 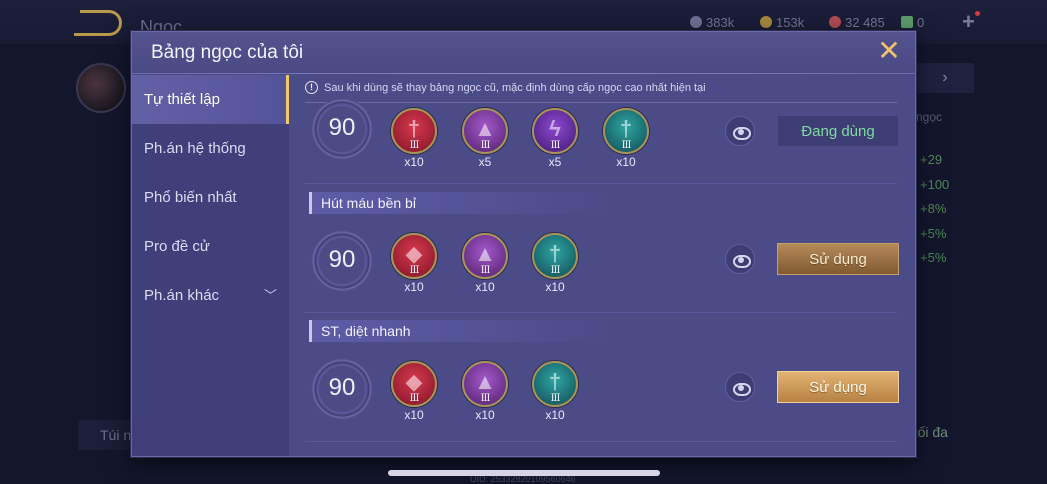 I want to click on rune-slot: ▲ III x5, so click(x=485, y=138).